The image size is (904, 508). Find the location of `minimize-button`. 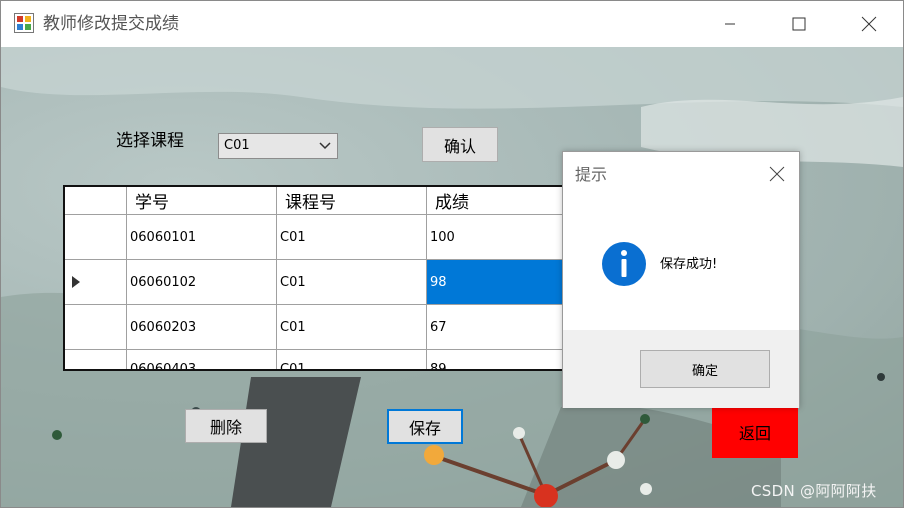

minimize-button is located at coordinates (730, 24).